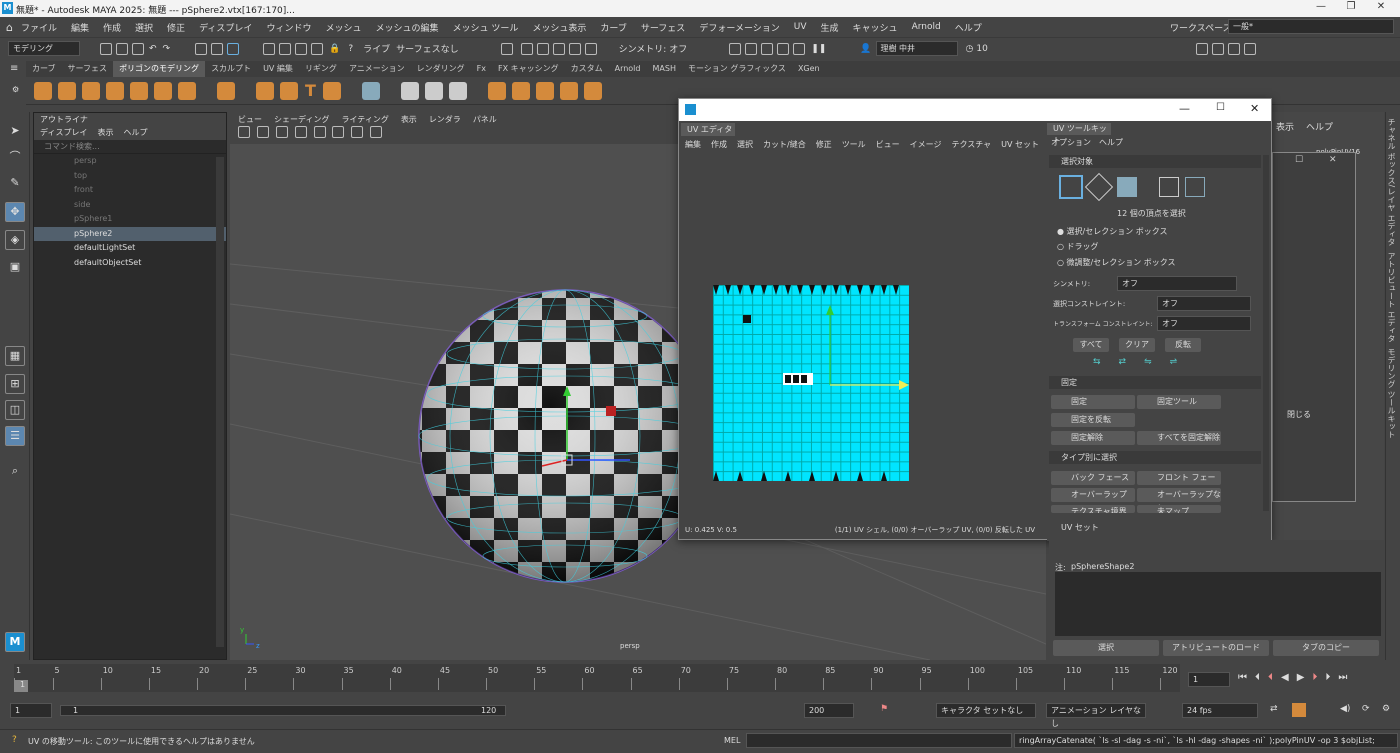 This screenshot has height=753, width=1400. Describe the element at coordinates (735, 48) in the screenshot. I see `render-icon` at that location.